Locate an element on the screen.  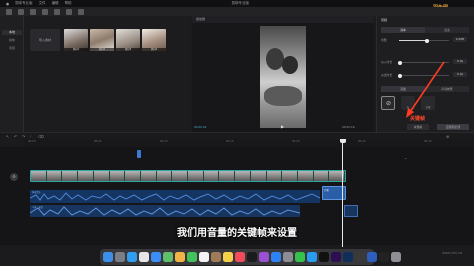
playhead-handle is located at coordinates (342, 141).